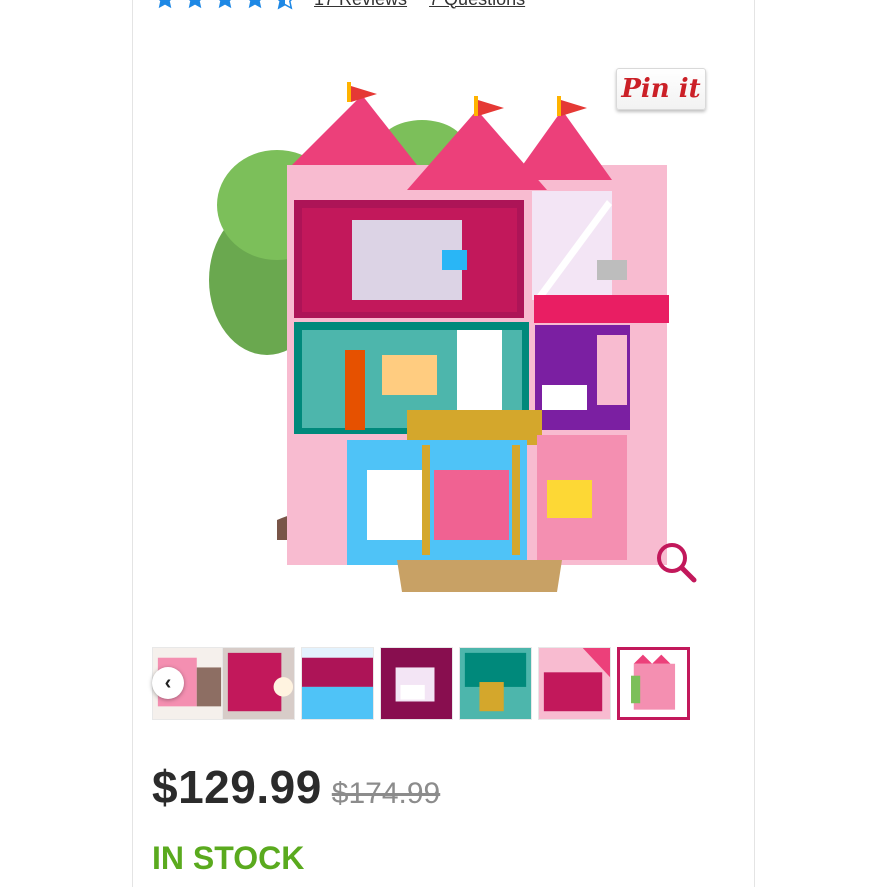 The image size is (887, 887). Describe the element at coordinates (168, 683) in the screenshot. I see `chevron-left-icon: ‹` at that location.